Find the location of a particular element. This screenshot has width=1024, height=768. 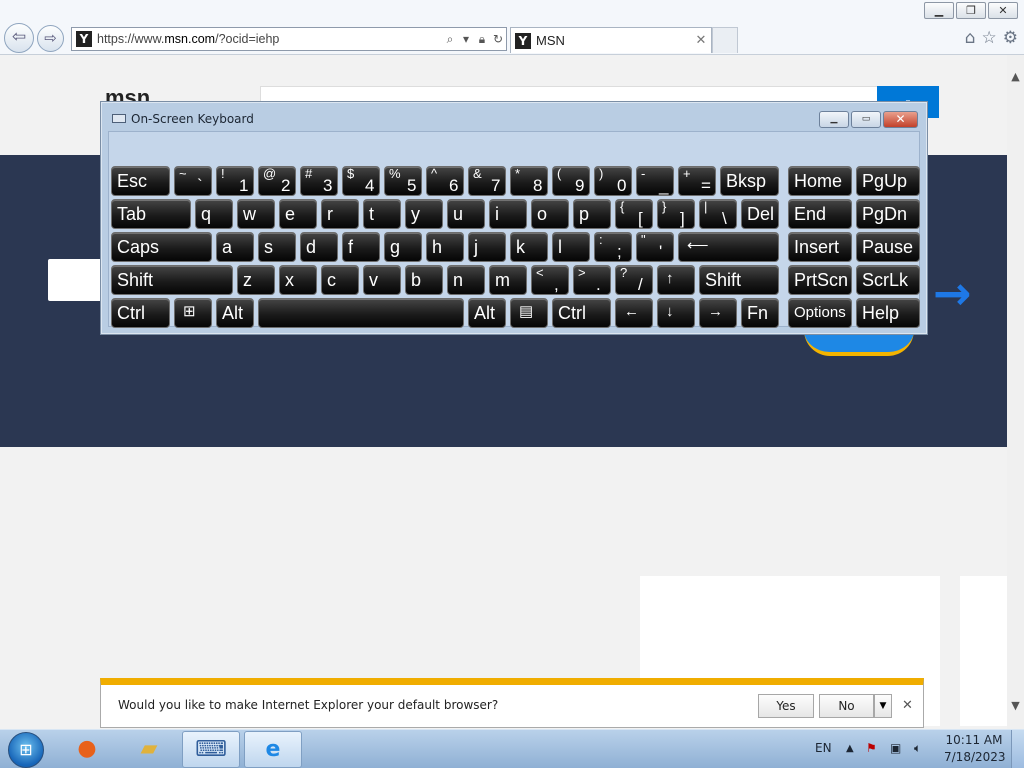

key-d: d is located at coordinates (319, 247).